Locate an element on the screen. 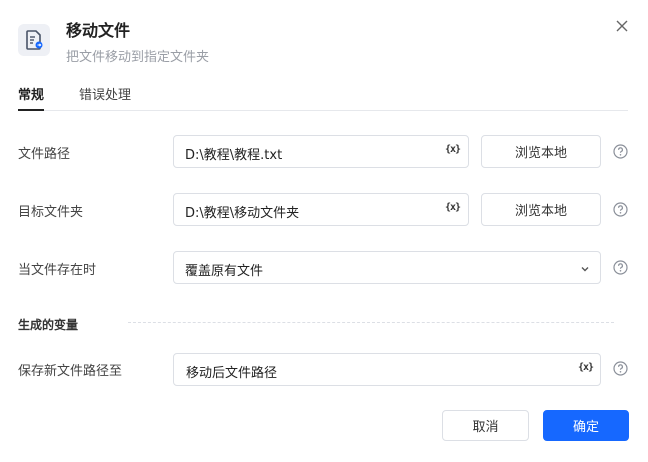 The width and height of the screenshot is (648, 462). file-path-label: 文件路径 is located at coordinates (44, 154).